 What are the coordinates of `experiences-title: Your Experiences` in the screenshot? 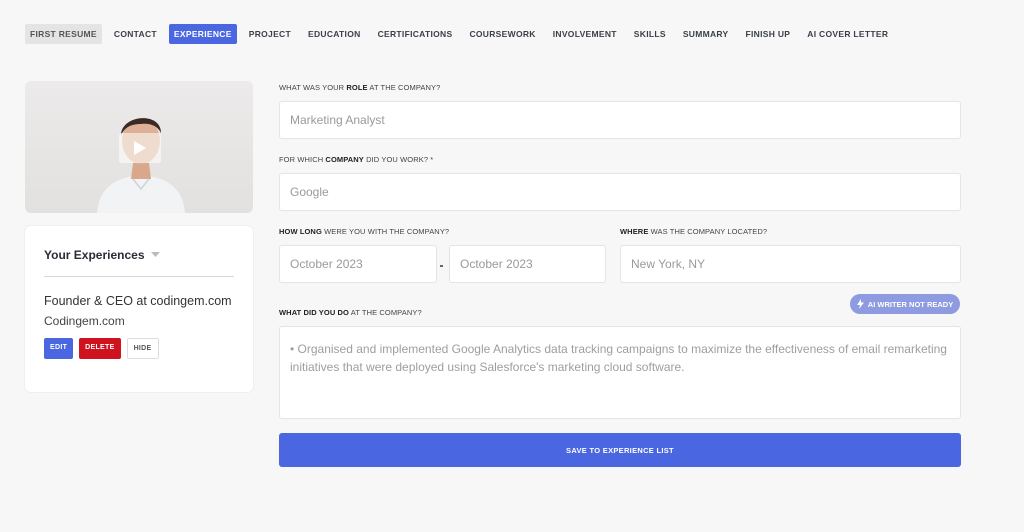 It's located at (94, 255).